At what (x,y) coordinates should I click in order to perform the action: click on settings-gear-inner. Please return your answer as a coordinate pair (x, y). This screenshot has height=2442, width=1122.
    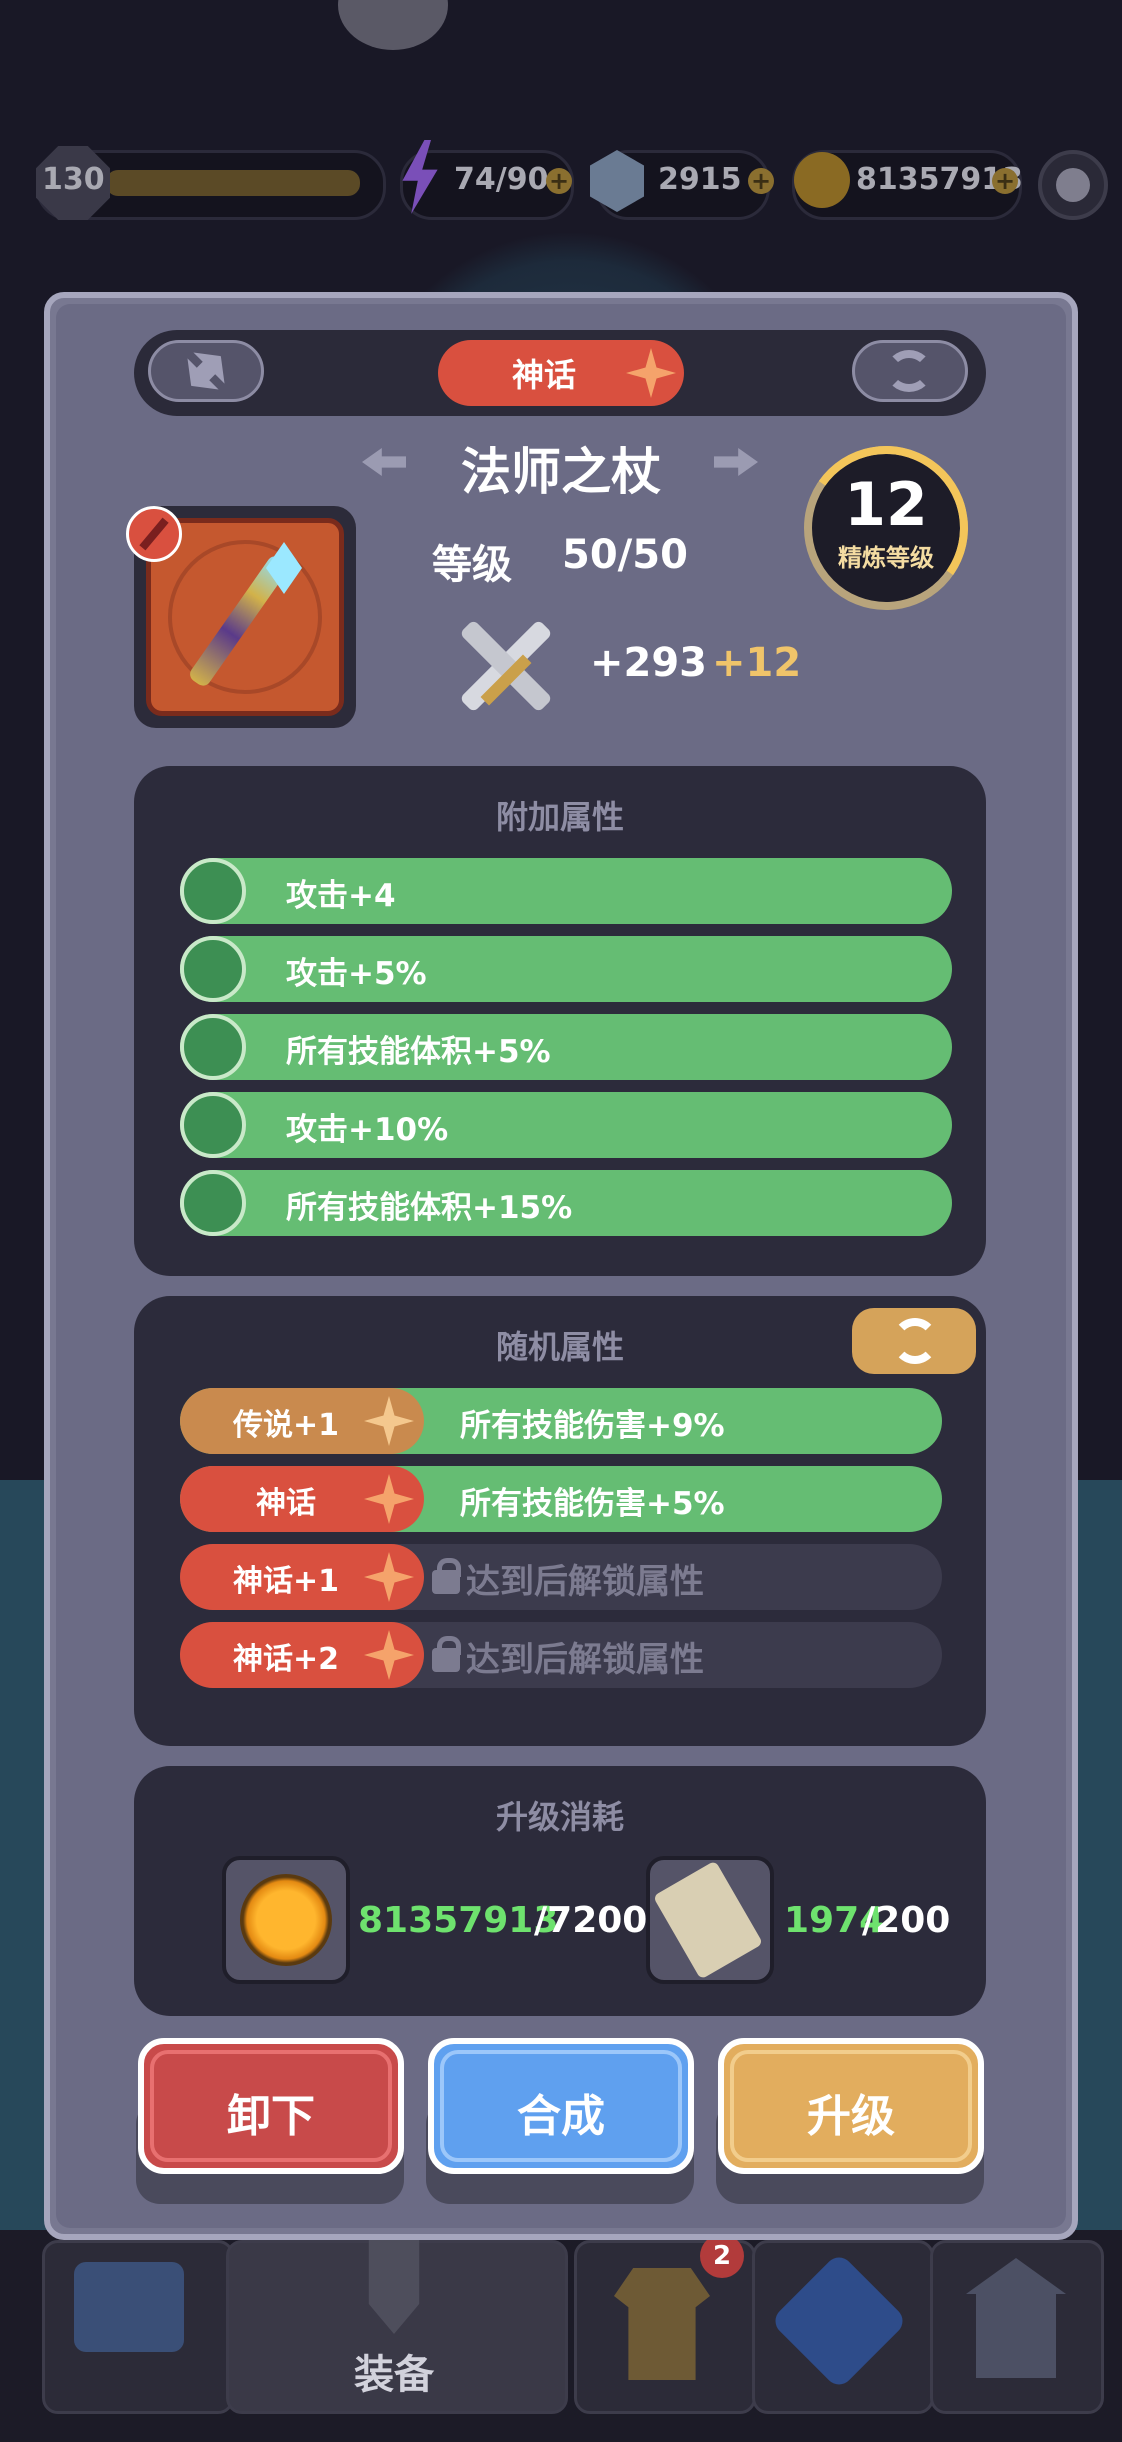
    Looking at the image, I should click on (1073, 185).